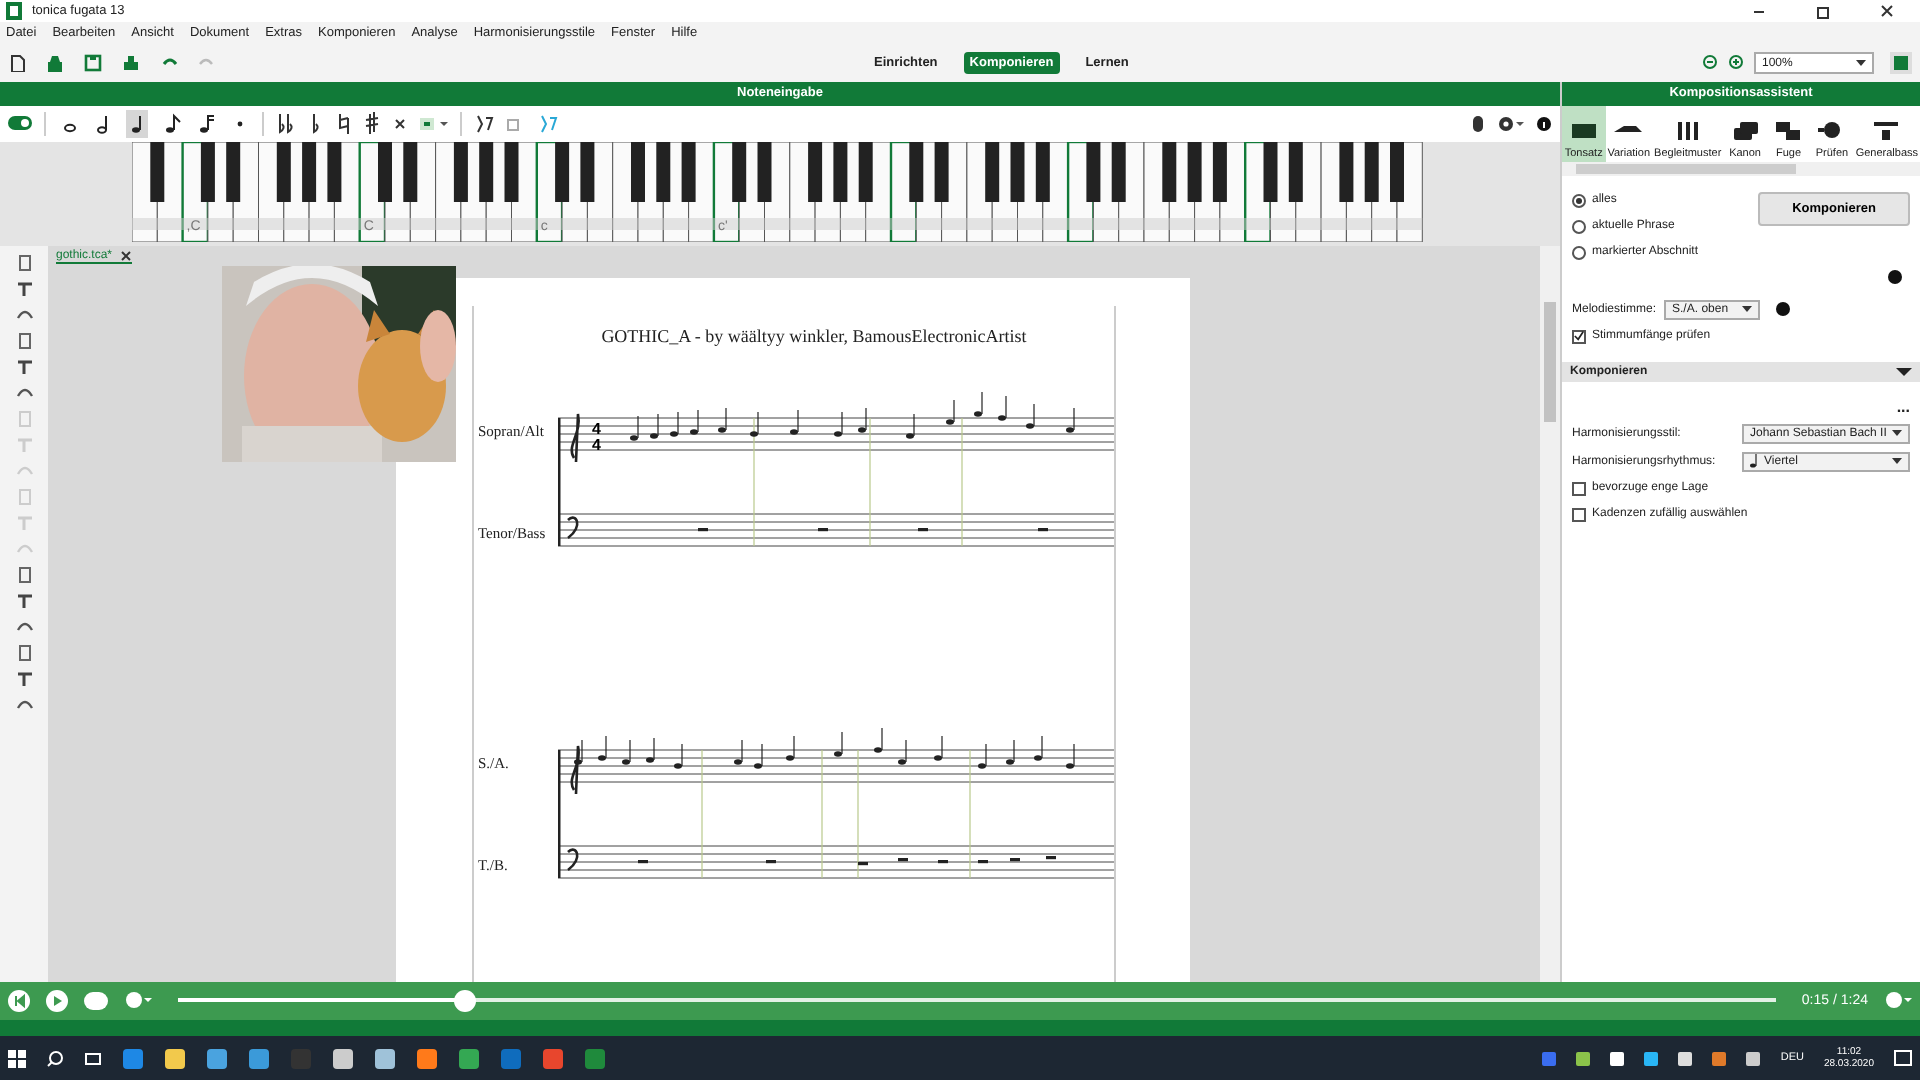 This screenshot has height=1080, width=1920. What do you see at coordinates (55, 63) in the screenshot?
I see `open-icon` at bounding box center [55, 63].